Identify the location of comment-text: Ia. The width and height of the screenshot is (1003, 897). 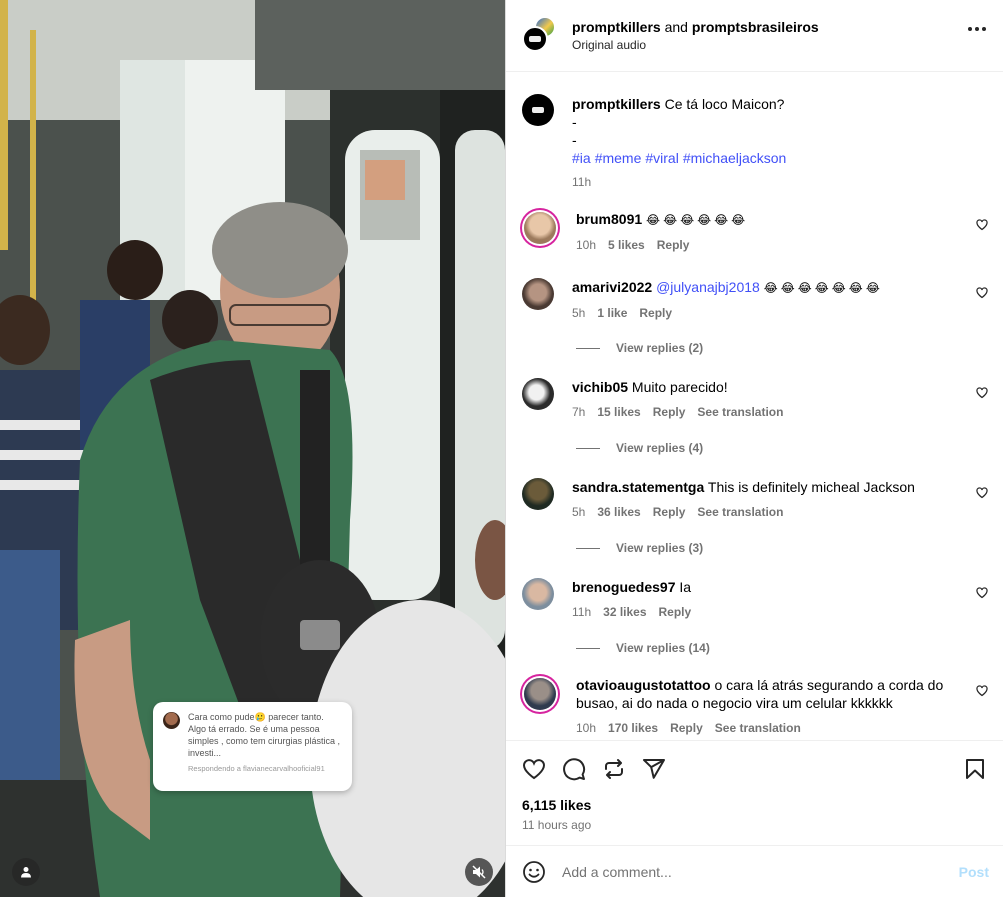
(685, 587).